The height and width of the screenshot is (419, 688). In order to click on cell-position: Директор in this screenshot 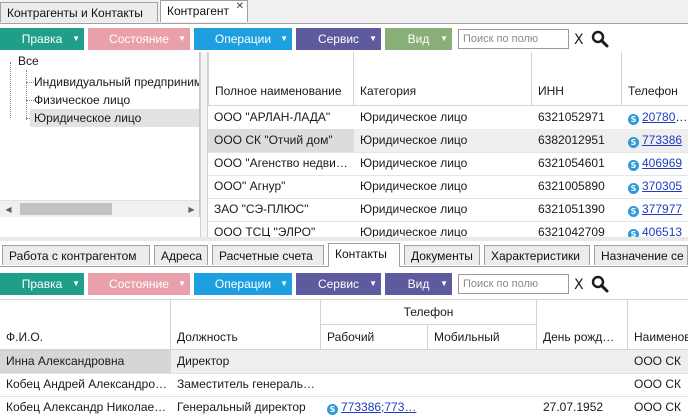, I will do `click(246, 361)`.